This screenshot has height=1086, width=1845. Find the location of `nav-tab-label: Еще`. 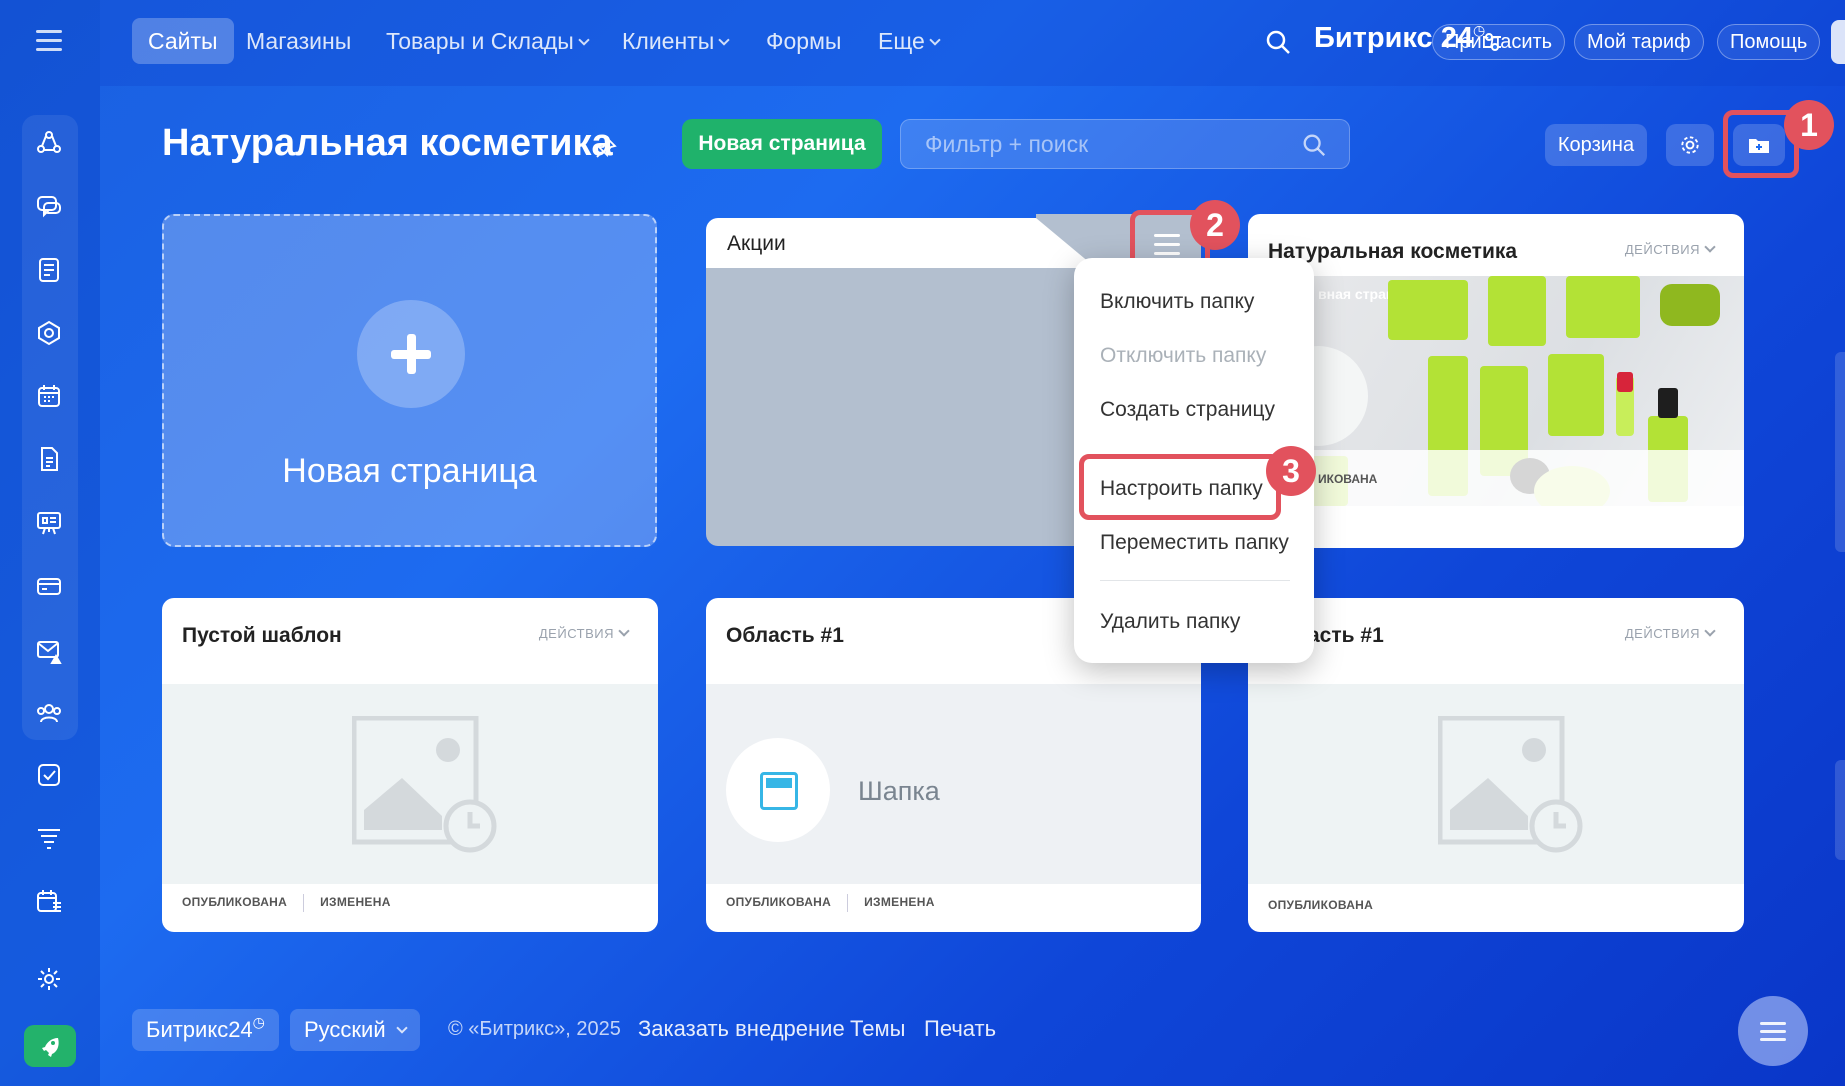

nav-tab-label: Еще is located at coordinates (901, 41).